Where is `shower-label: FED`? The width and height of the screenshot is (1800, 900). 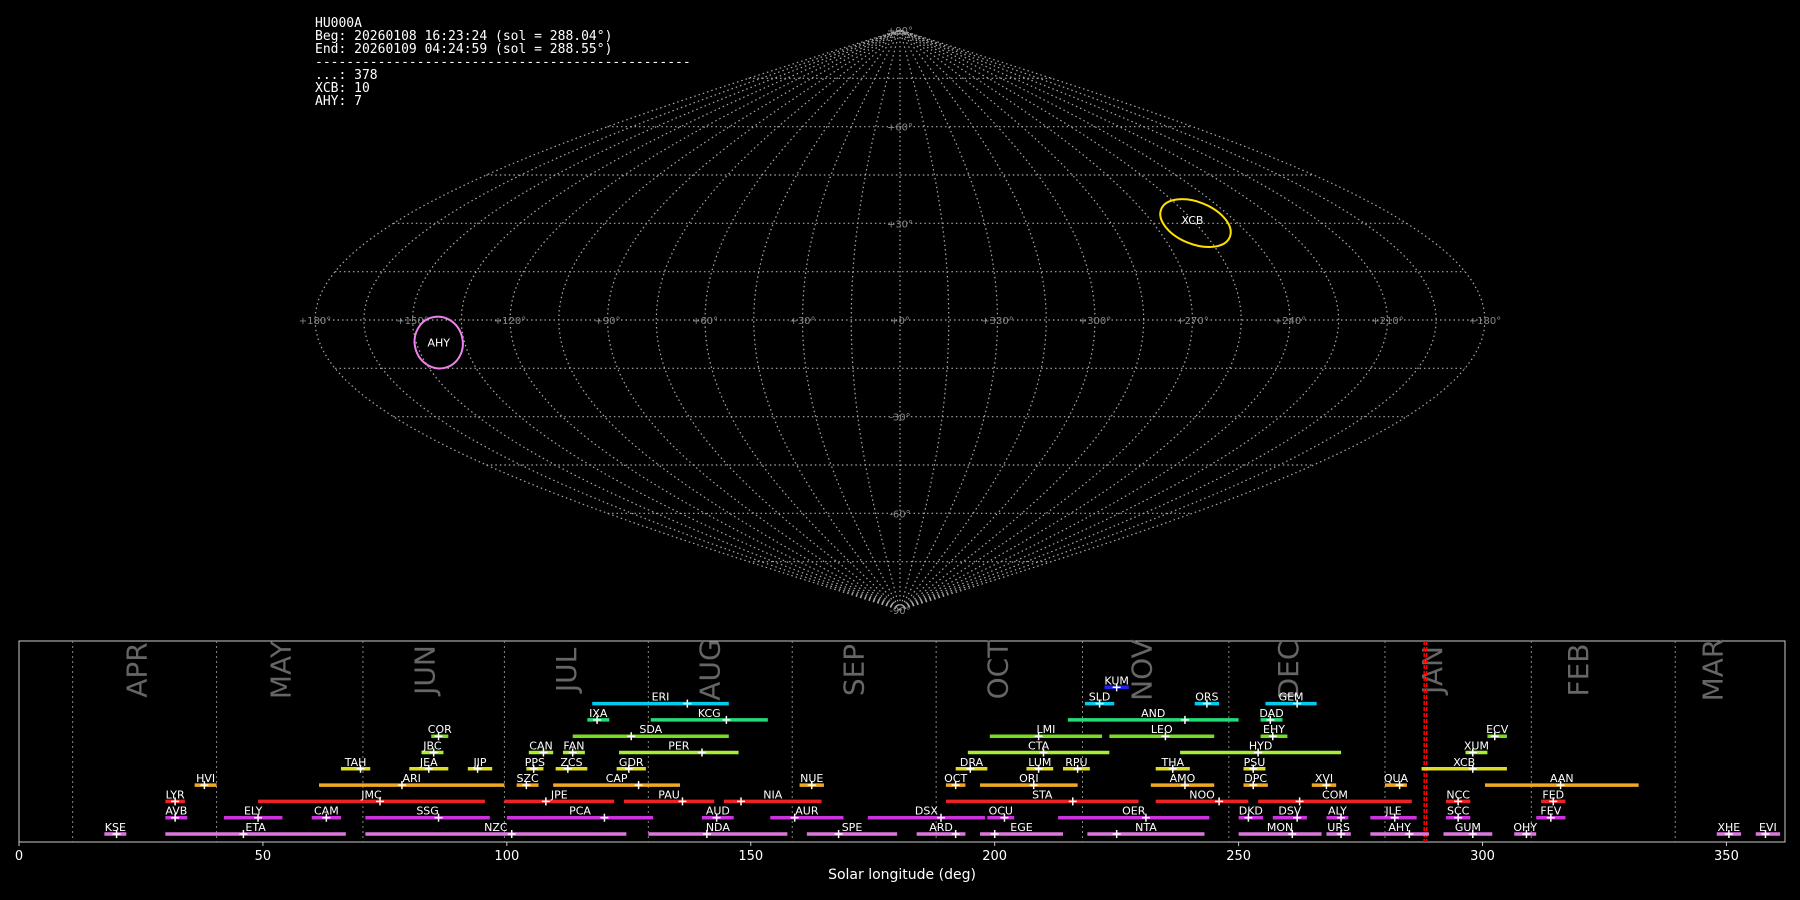 shower-label: FED is located at coordinates (1553, 794).